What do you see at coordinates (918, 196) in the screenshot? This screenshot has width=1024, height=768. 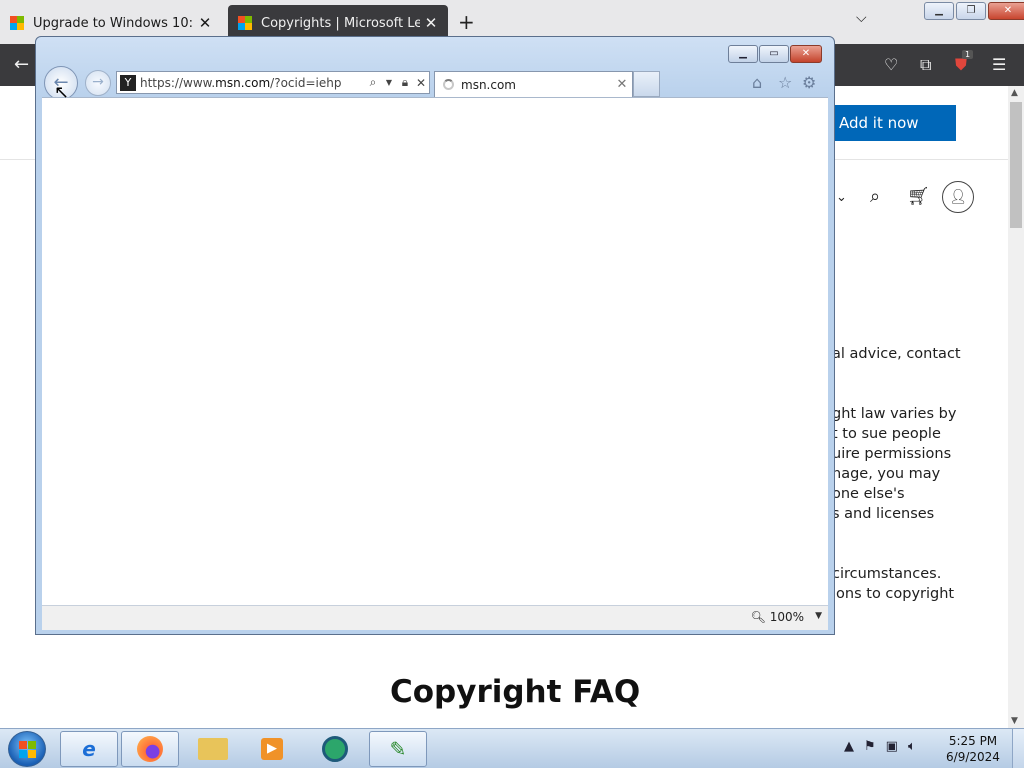 I see `cart-icon: 🛒︎` at bounding box center [918, 196].